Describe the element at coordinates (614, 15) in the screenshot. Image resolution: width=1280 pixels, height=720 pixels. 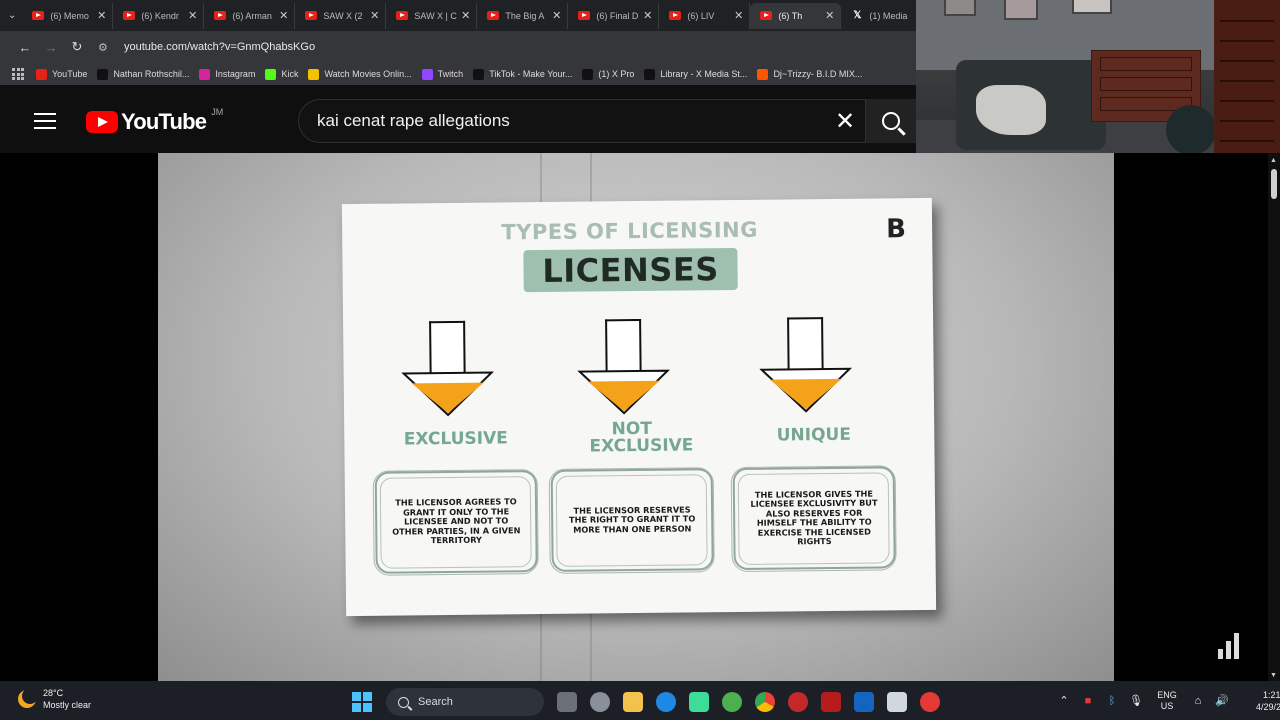
I see `browser-tab: (6) Final D ✕` at that location.